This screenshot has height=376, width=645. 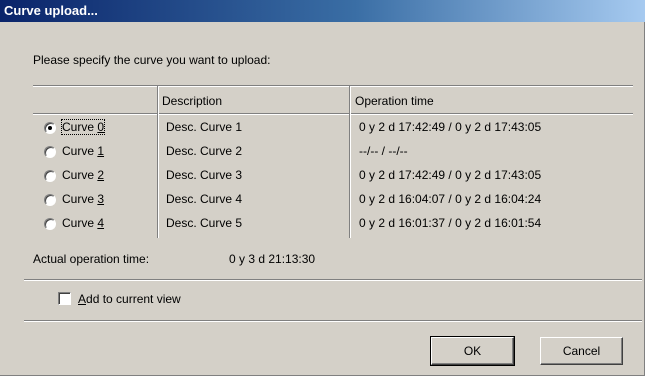 I want to click on add-to-view-checkbox, so click(x=64, y=298).